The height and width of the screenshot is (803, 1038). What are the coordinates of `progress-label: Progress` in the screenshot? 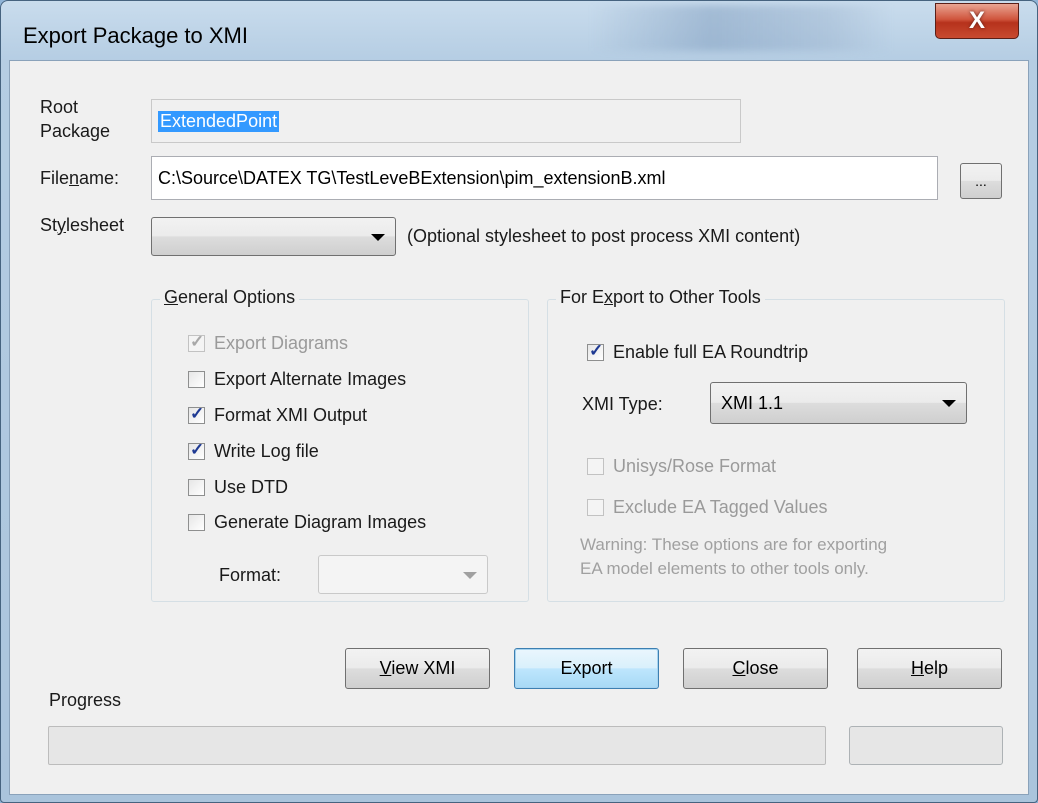 It's located at (85, 700).